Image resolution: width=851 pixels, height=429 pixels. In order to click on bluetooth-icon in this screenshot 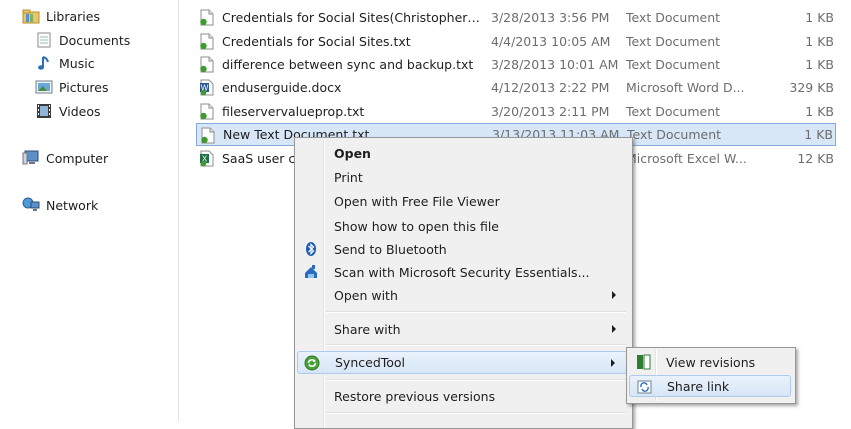, I will do `click(311, 249)`.